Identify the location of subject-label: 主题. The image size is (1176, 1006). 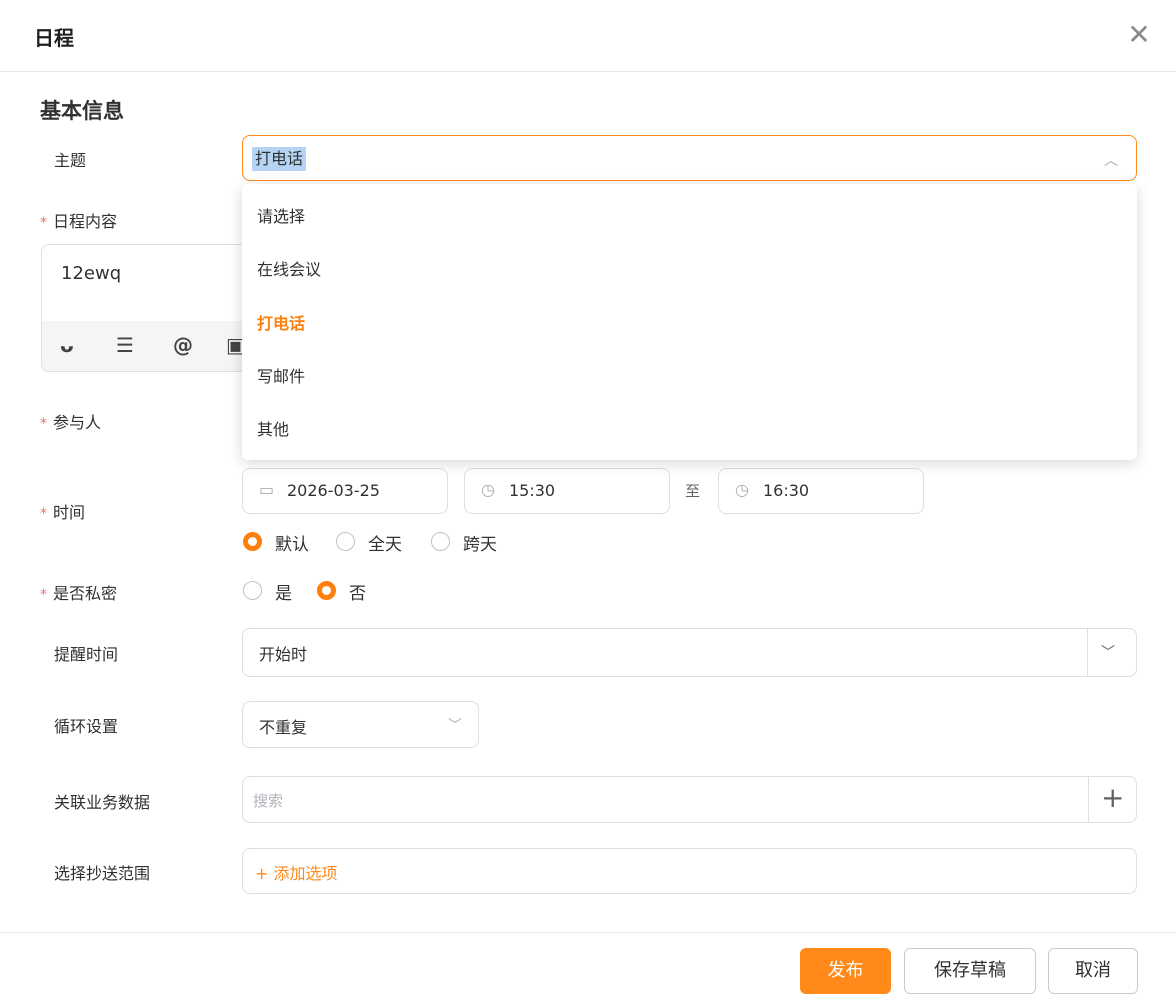
(70, 160).